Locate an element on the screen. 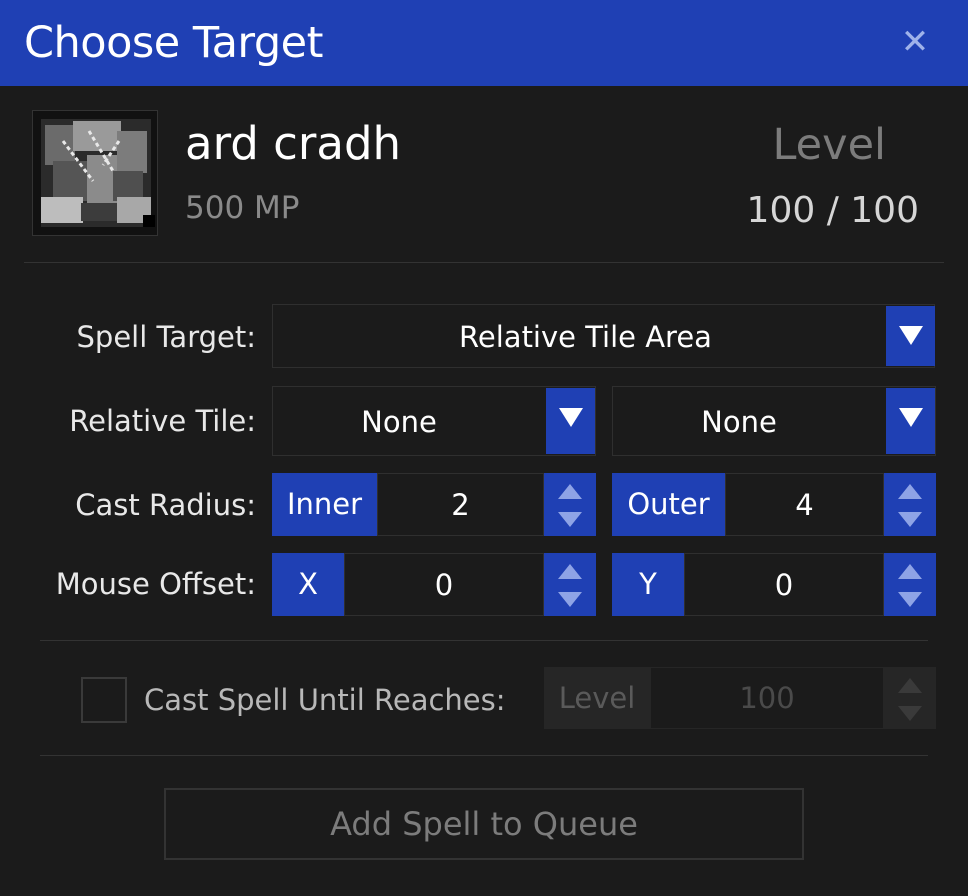  mouse-offset-label: Mouse Offset: is located at coordinates (155, 584).